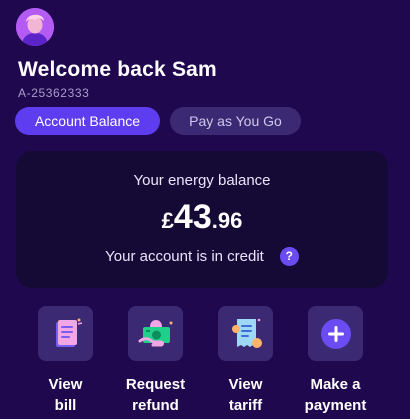  I want to click on balance-whole: 43, so click(192, 217).